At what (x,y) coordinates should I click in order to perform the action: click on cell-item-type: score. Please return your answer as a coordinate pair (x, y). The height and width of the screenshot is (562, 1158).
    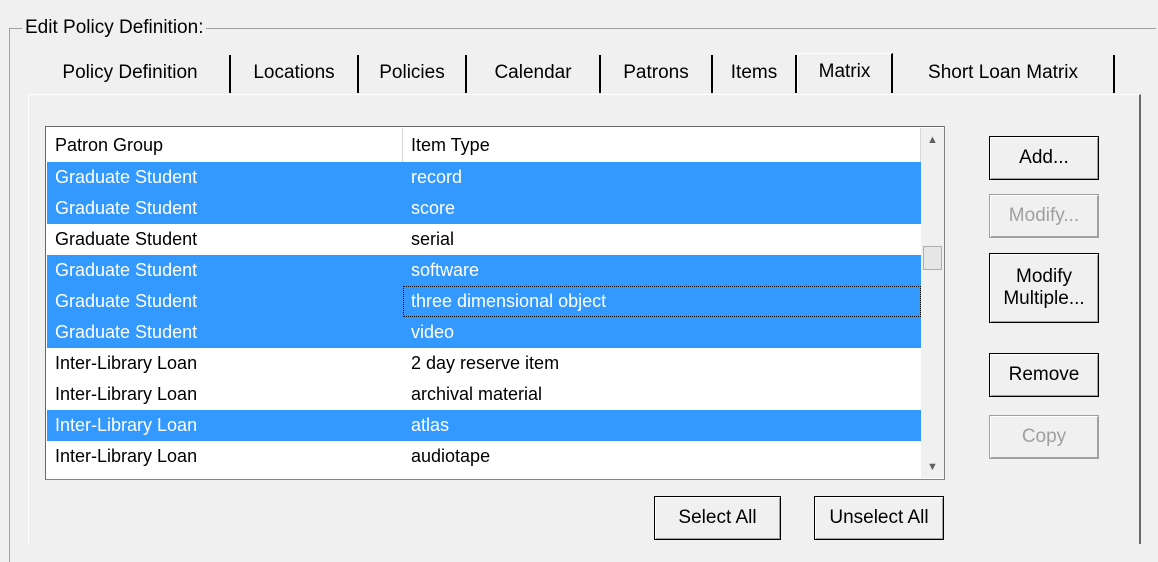
    Looking at the image, I should click on (662, 208).